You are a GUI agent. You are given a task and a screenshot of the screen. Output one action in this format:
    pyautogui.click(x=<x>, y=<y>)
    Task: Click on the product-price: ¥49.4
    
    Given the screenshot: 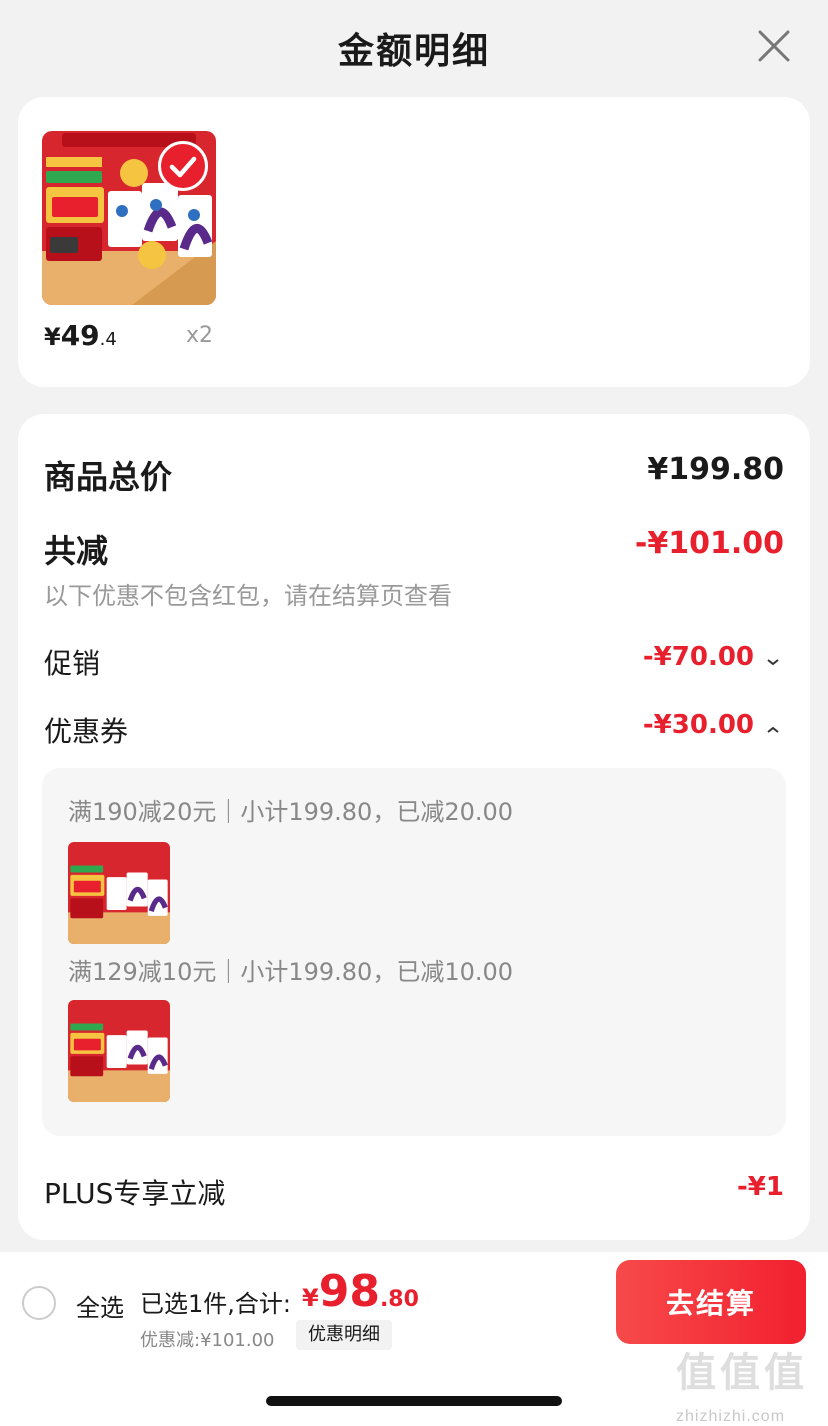 What is the action you would take?
    pyautogui.click(x=80, y=335)
    